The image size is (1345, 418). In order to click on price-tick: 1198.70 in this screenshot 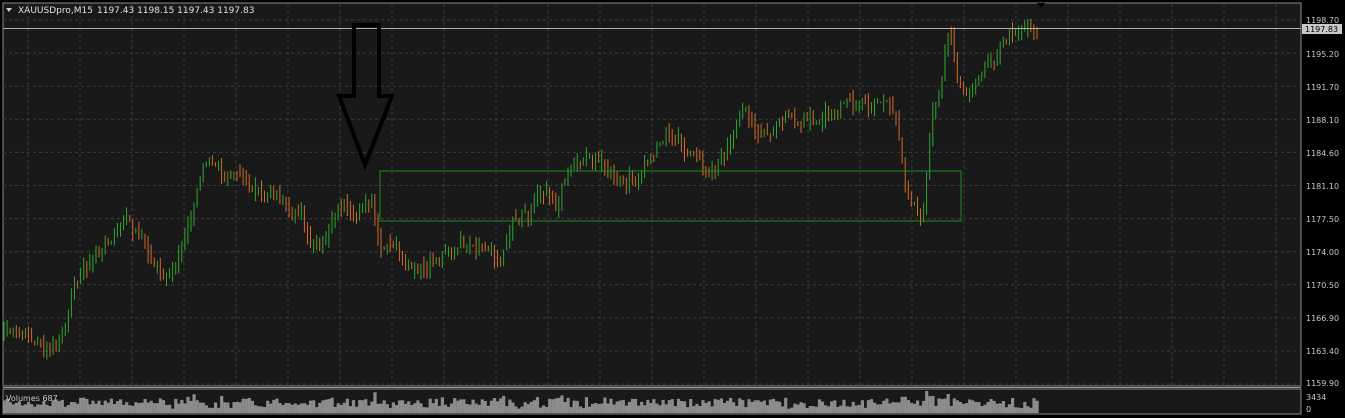, I will do `click(1322, 20)`.